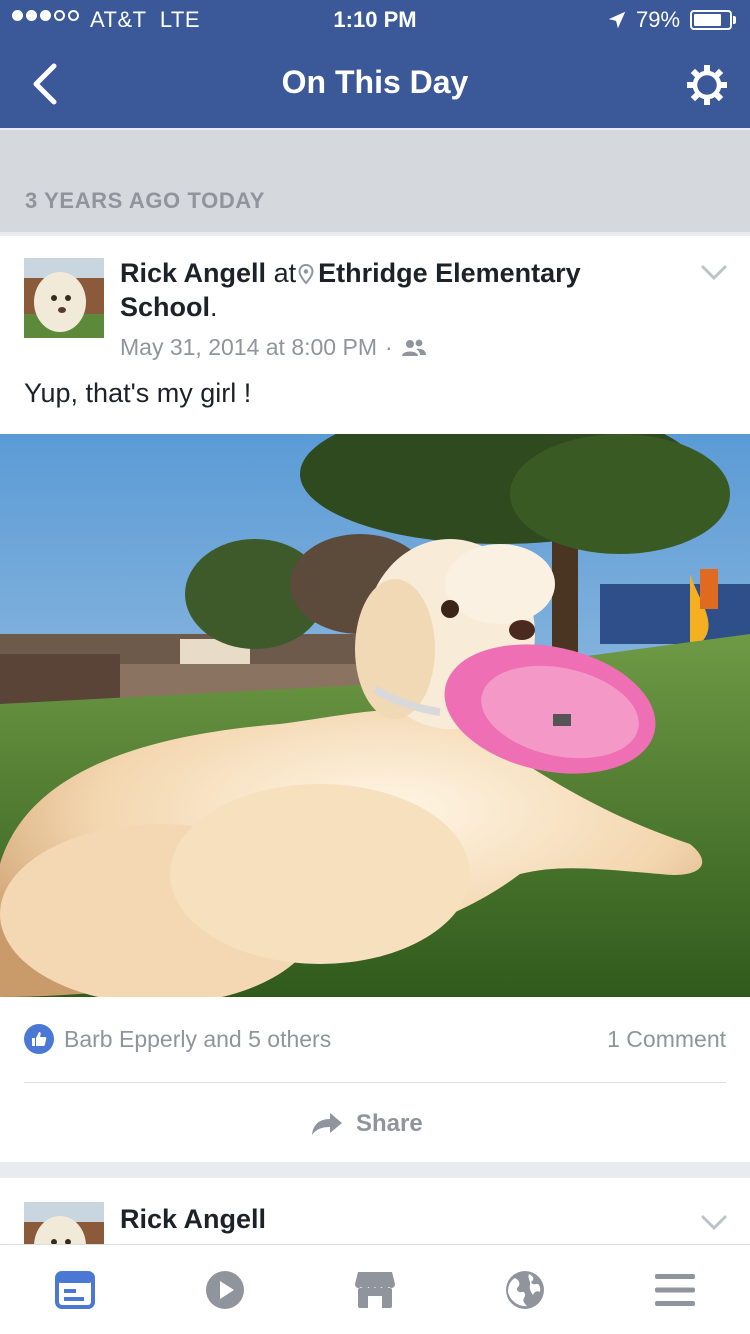 The width and height of the screenshot is (750, 1334). I want to click on news-feed-icon, so click(75, 1290).